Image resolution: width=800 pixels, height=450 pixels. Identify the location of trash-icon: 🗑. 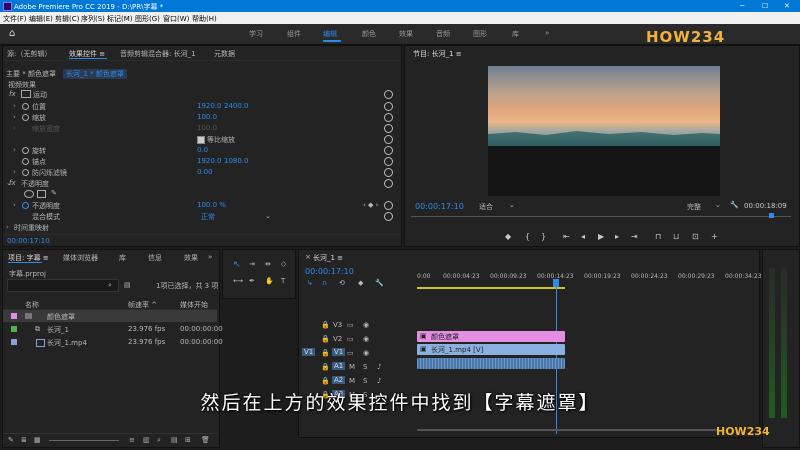
(205, 440).